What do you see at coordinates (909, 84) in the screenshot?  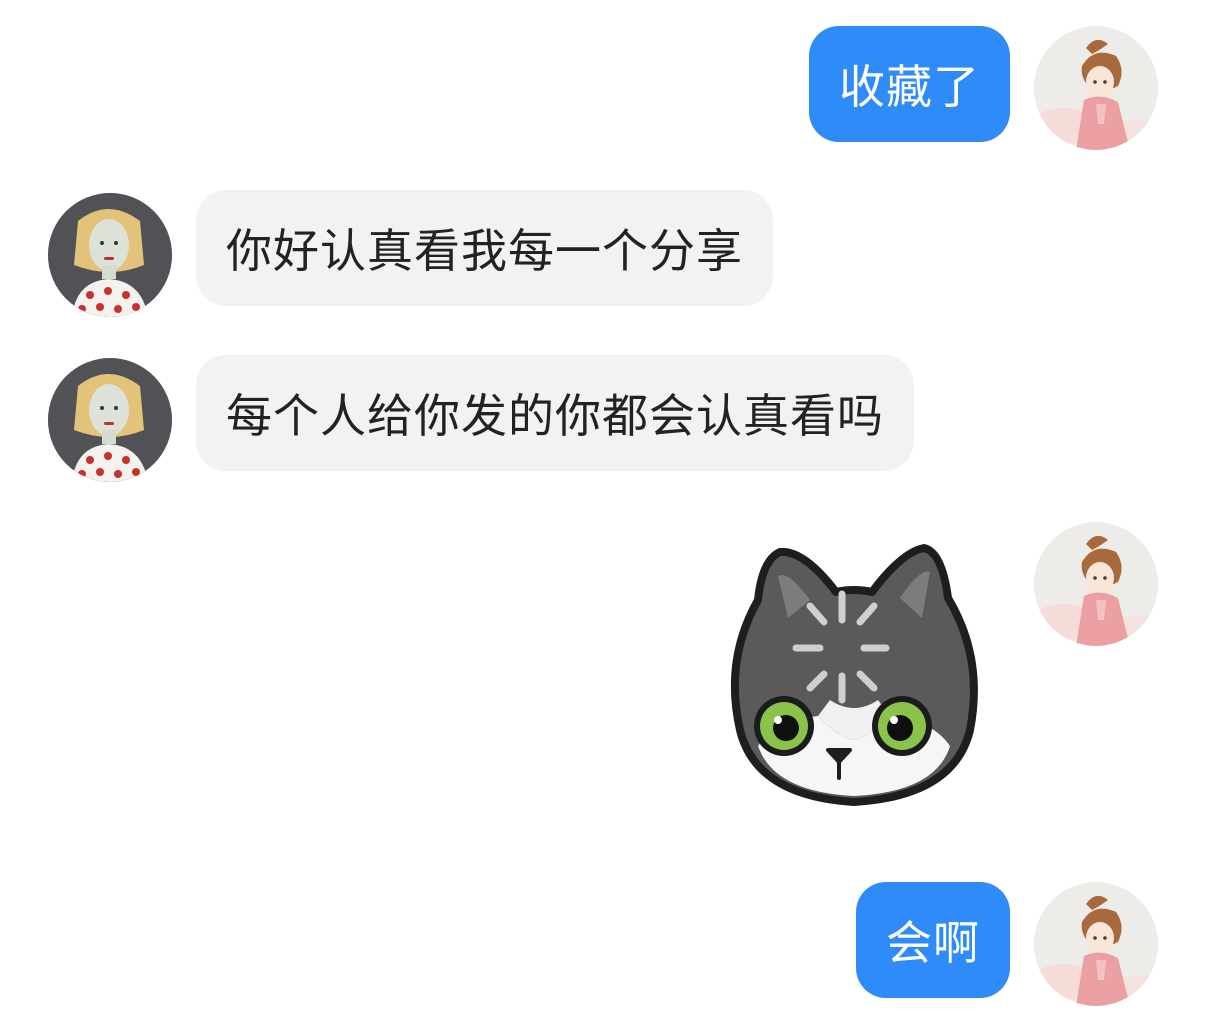 I see `outgoing-message-bubble: 收藏了` at bounding box center [909, 84].